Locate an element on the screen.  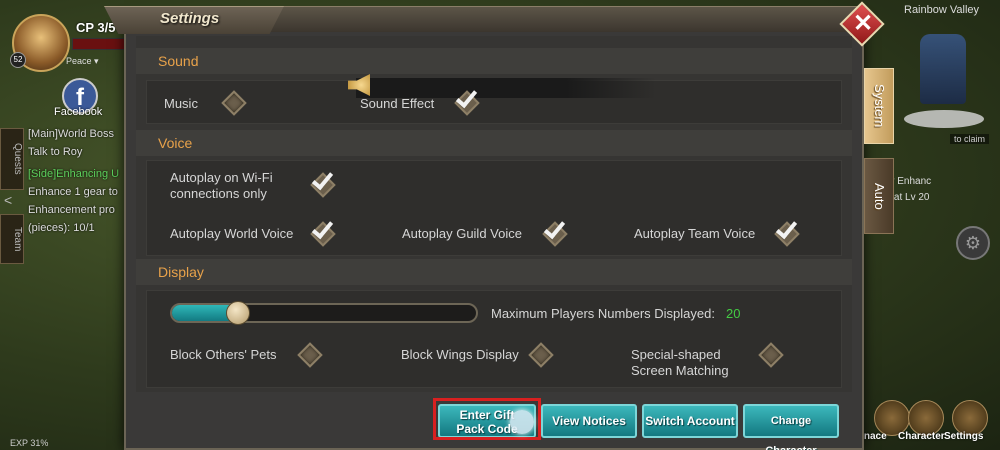
close-icon: ✕ is located at coordinates (863, 24).